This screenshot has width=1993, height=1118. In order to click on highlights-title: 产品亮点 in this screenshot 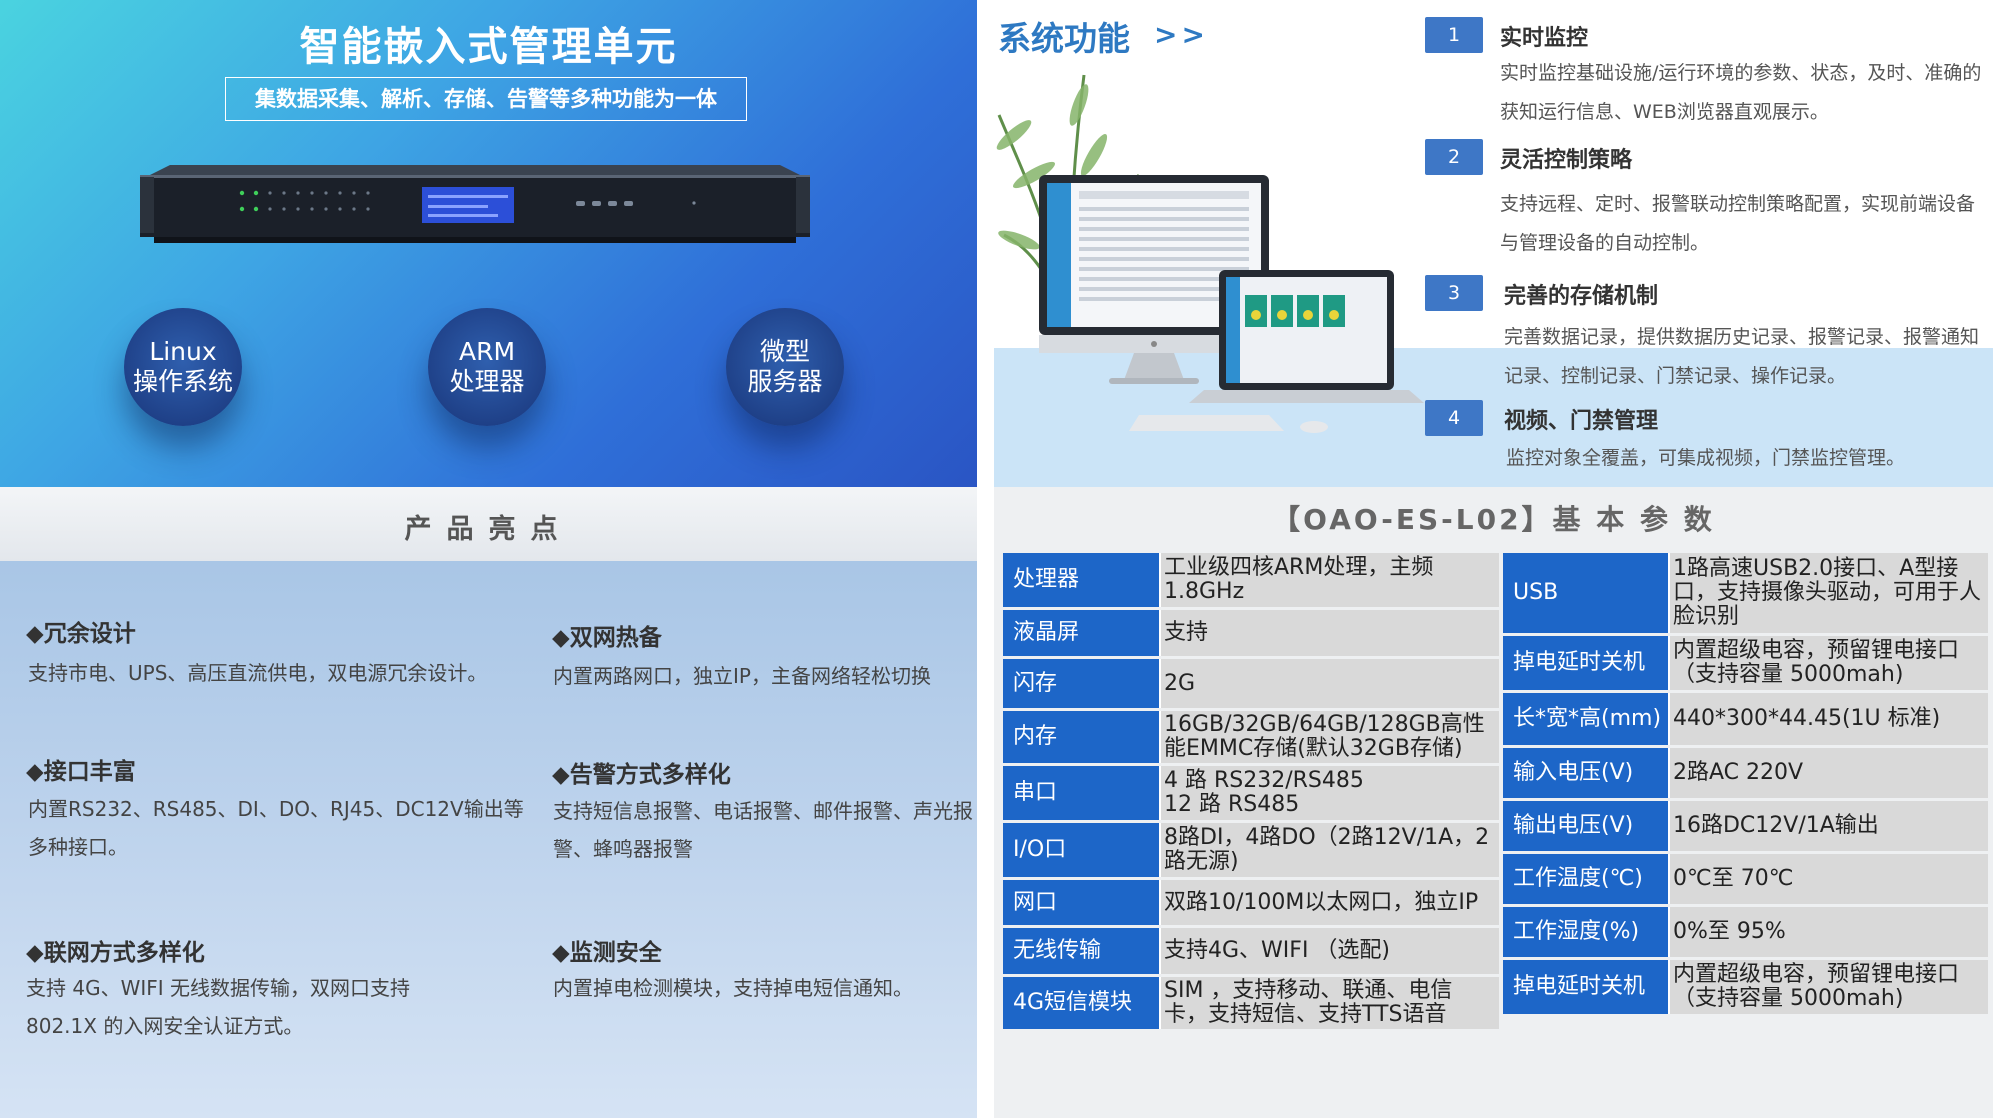, I will do `click(488, 529)`.